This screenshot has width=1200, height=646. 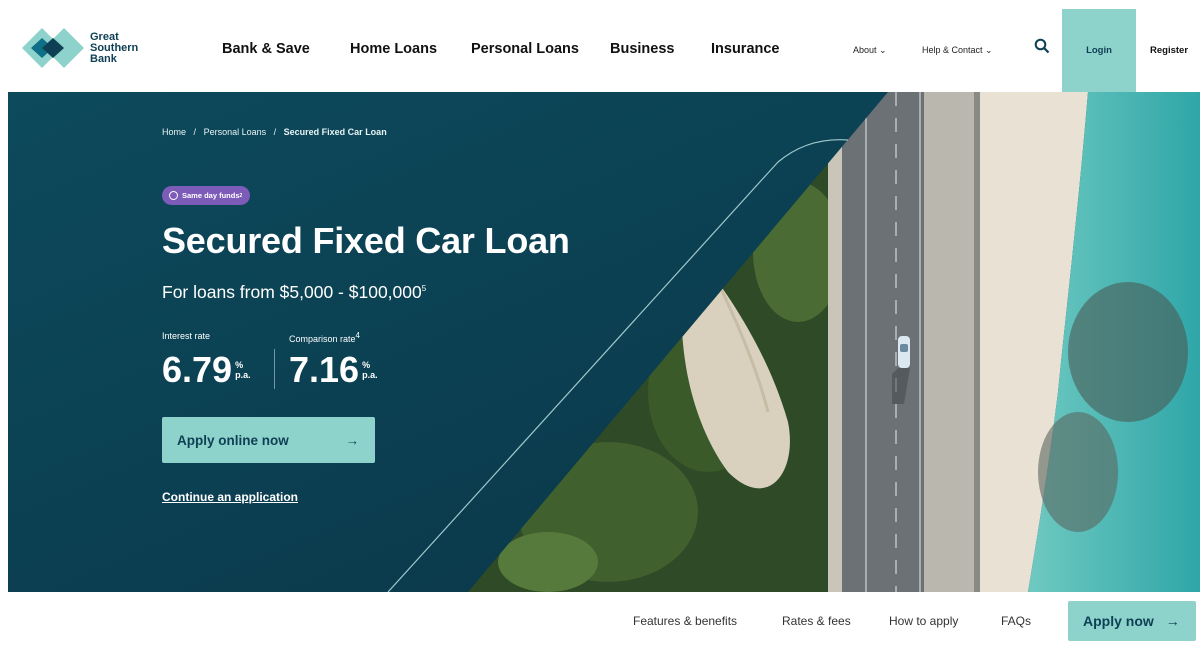 I want to click on rate-divider, so click(x=274, y=369).